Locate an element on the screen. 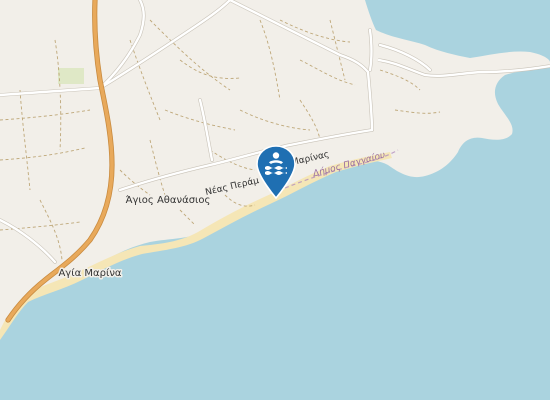 The height and width of the screenshot is (400, 550). beach-location-marker is located at coordinates (276, 172).